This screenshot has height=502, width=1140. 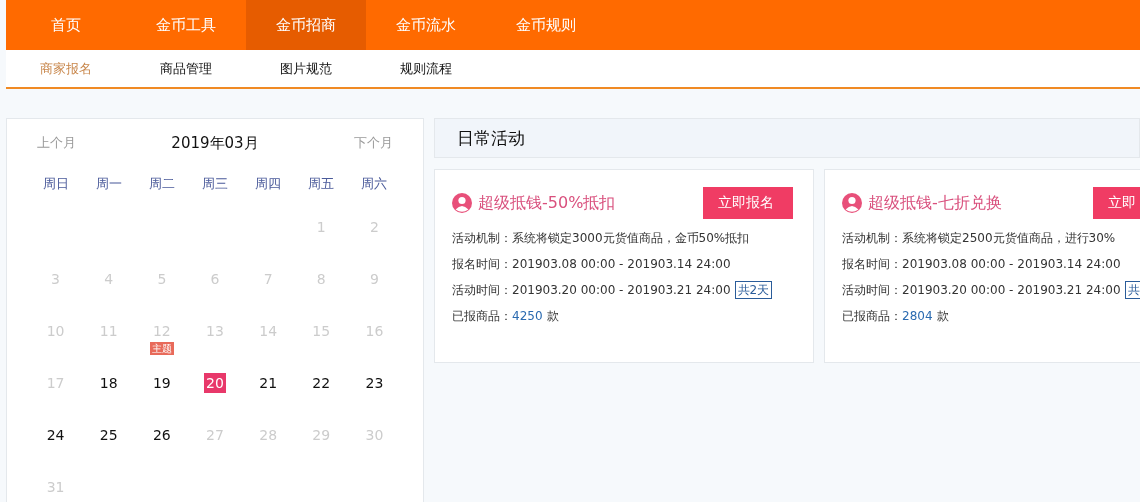 What do you see at coordinates (306, 25) in the screenshot?
I see `nav-tab: 金币招商` at bounding box center [306, 25].